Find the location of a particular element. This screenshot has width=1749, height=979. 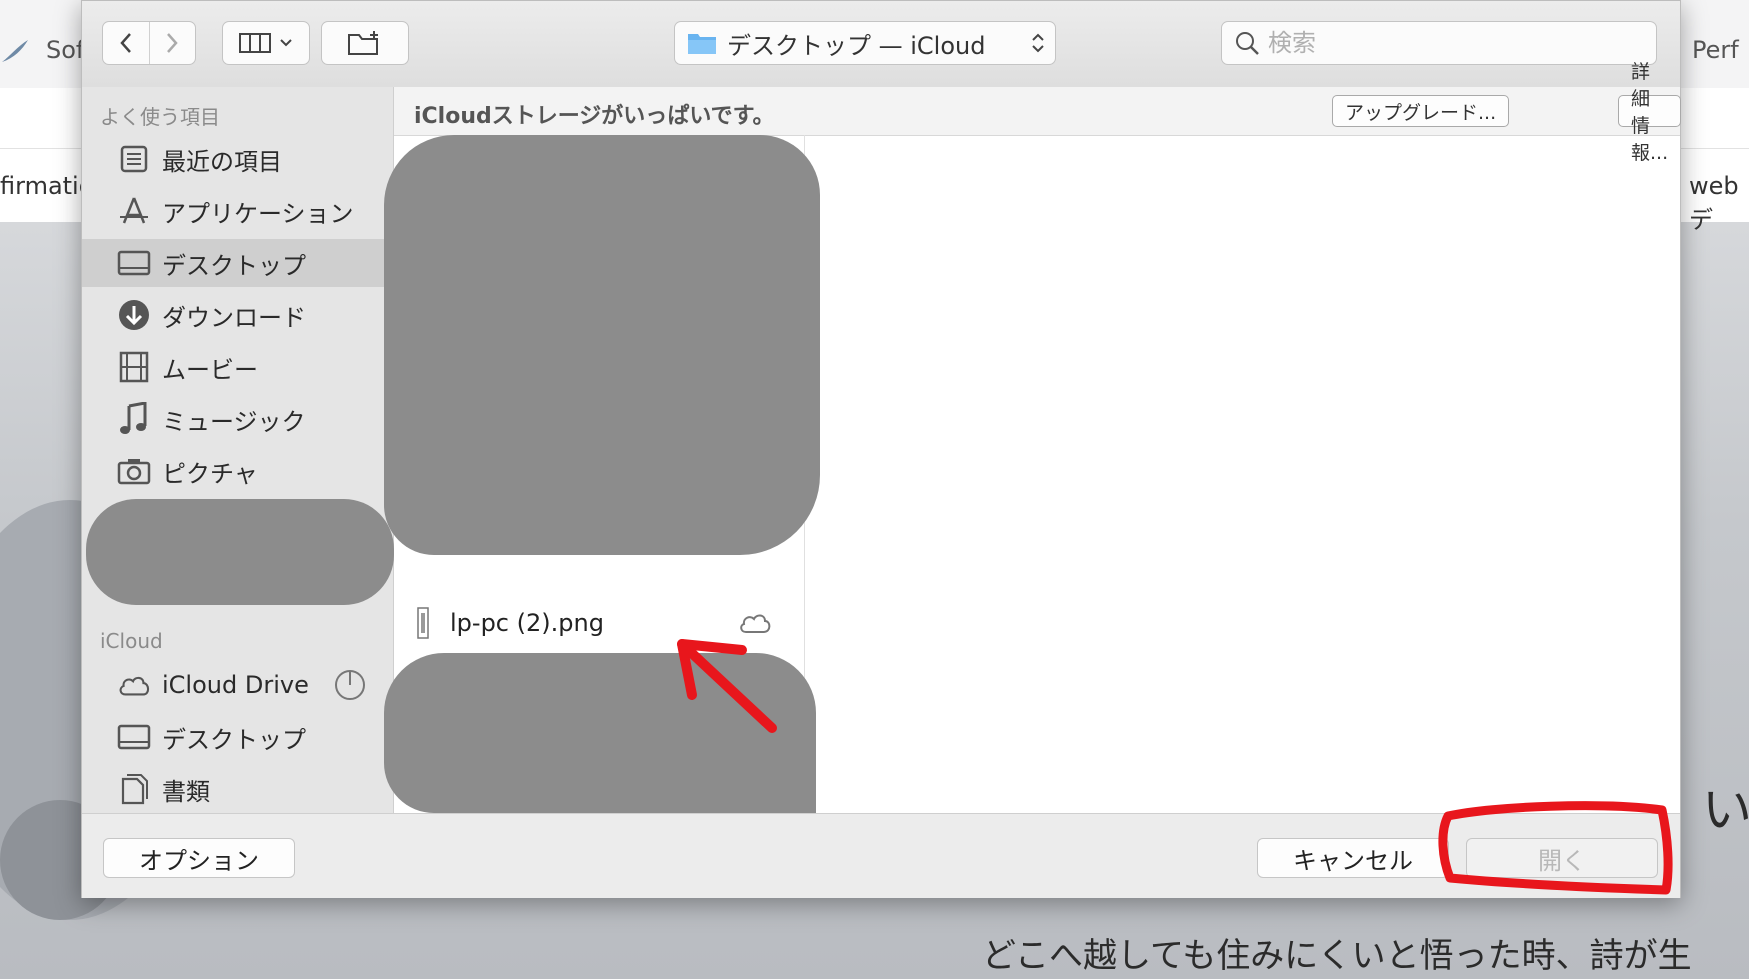

sidebar-item-icloud-drive: iCloud Drive is located at coordinates (237, 685).